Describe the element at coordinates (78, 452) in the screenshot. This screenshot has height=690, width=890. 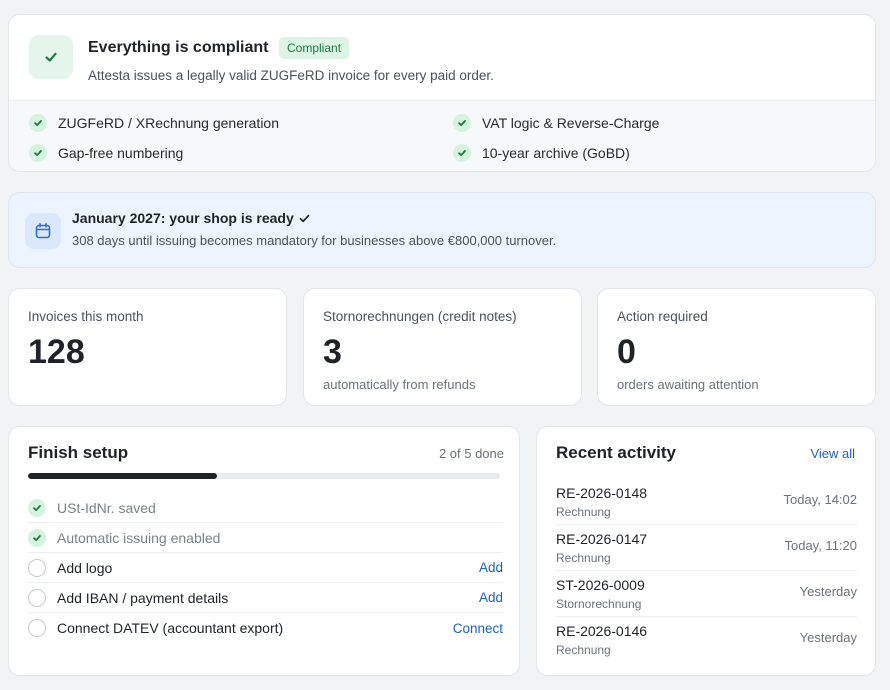
I see `setup-title: Finish setup` at that location.